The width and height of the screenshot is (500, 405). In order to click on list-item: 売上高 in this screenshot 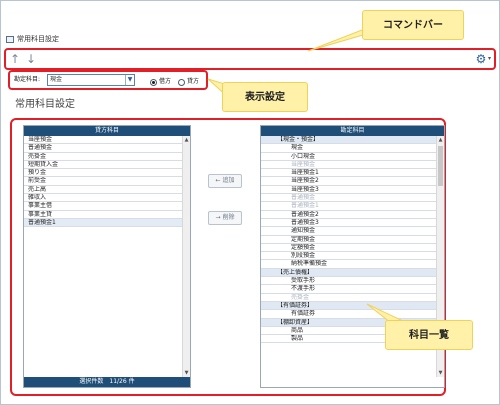, I will do `click(103, 190)`.